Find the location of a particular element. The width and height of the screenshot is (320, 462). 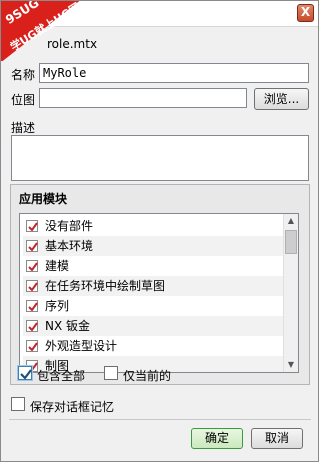

scroll-up-arrow-icon: ▲ is located at coordinates (291, 221).